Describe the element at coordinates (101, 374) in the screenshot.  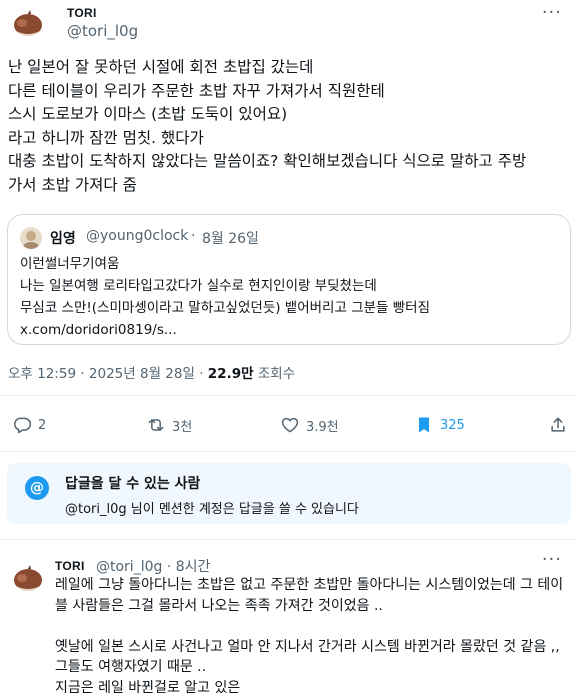
I see `tweet-timestamp: 오후 12:59 · 2025년 8월 28일` at that location.